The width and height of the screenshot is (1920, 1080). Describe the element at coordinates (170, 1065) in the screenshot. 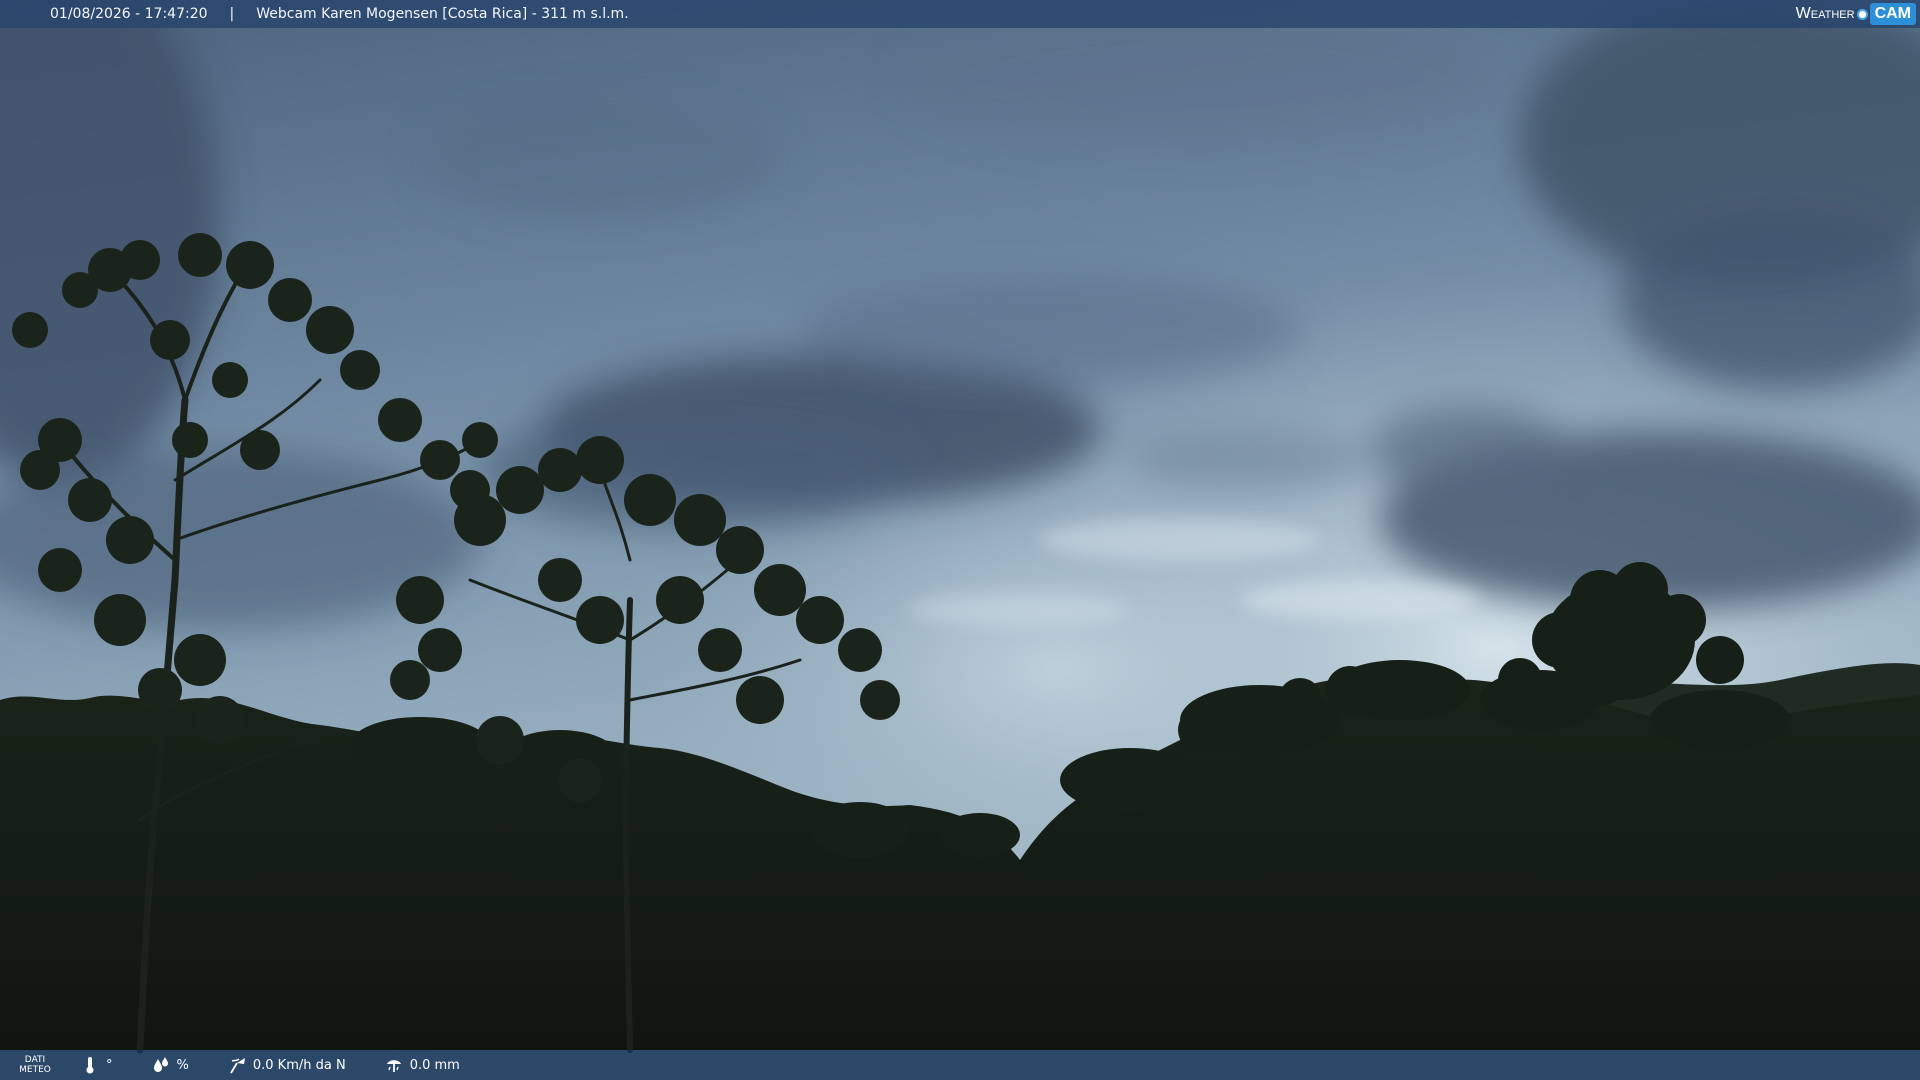

I see `humidity-metric: %` at that location.